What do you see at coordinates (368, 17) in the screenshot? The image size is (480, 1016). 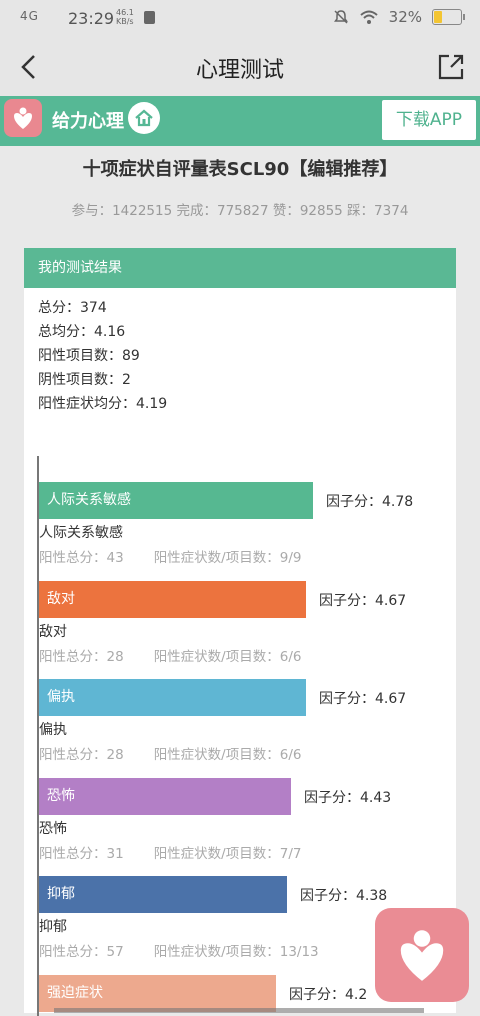 I see `wifi-icon` at bounding box center [368, 17].